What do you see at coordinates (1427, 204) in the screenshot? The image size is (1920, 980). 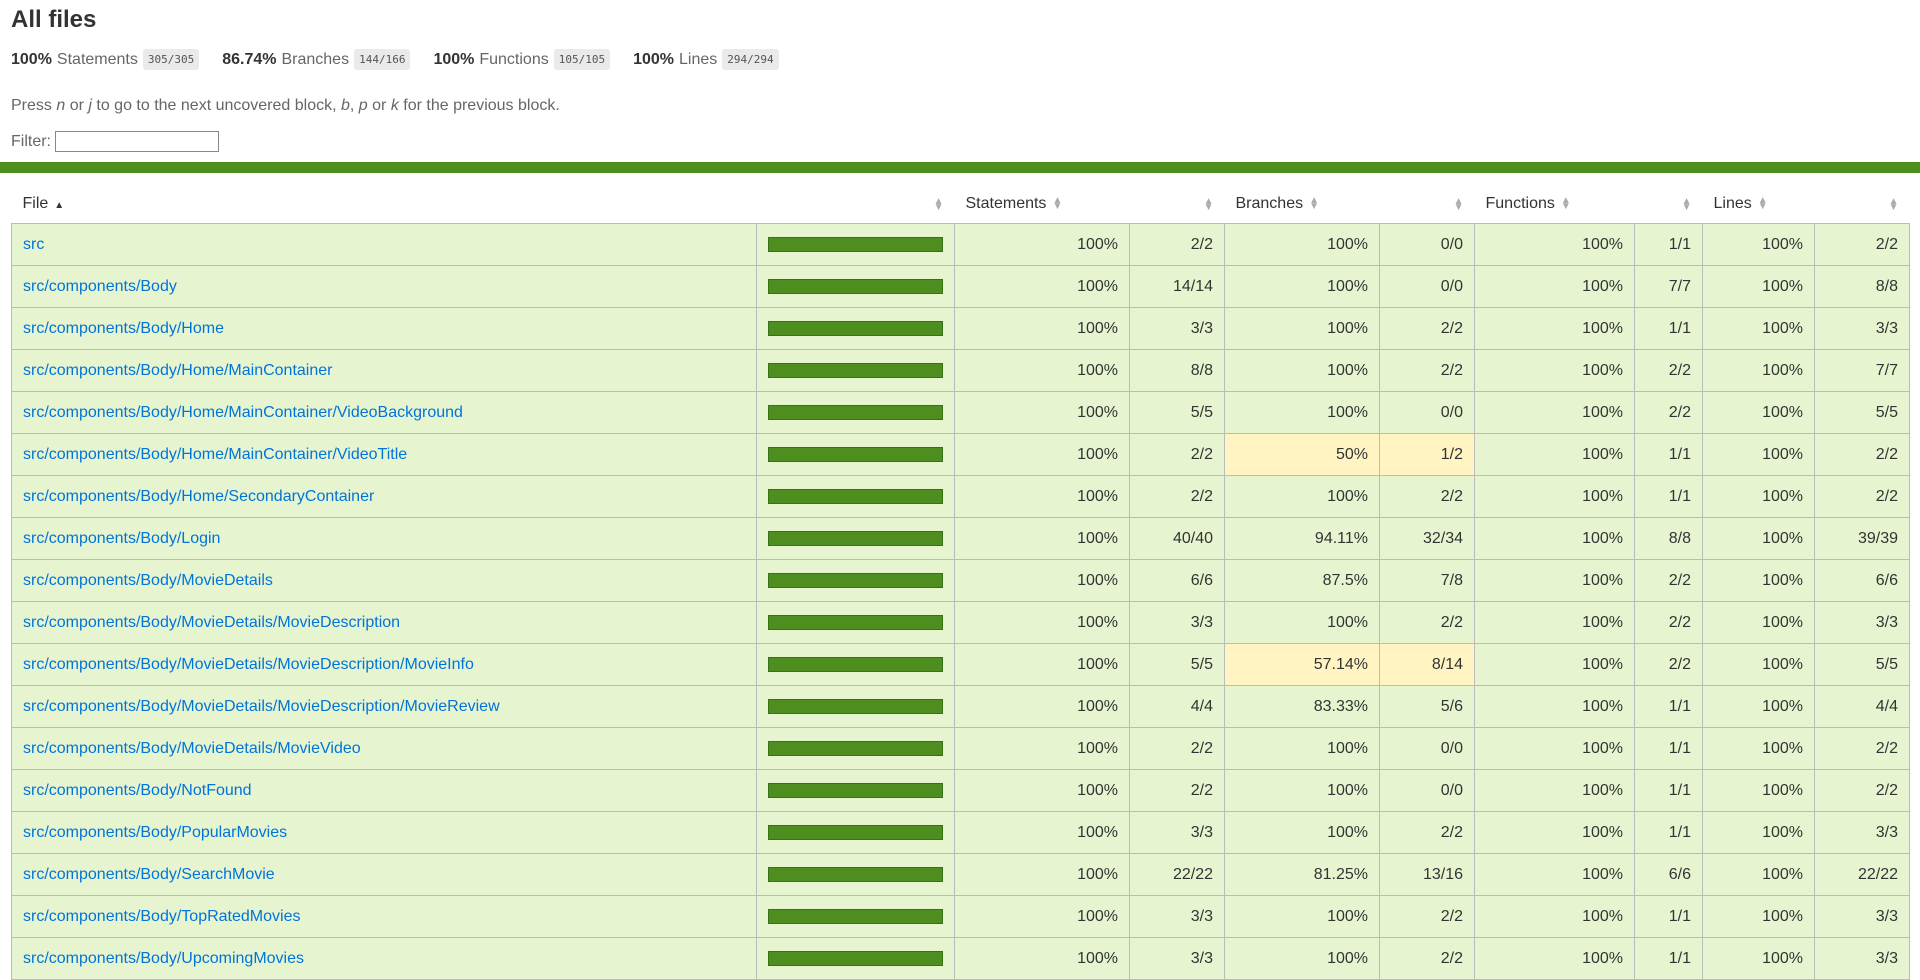 I see `header-branches-raw: ▲ ▼` at bounding box center [1427, 204].